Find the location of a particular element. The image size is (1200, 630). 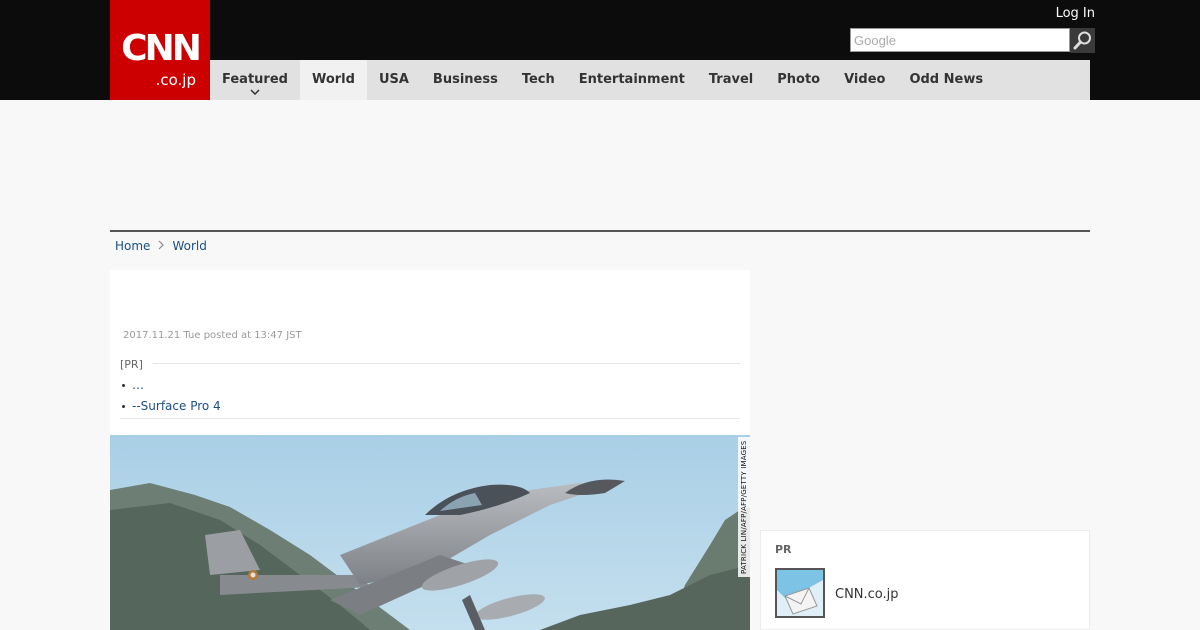

nav-label: Video is located at coordinates (865, 79).